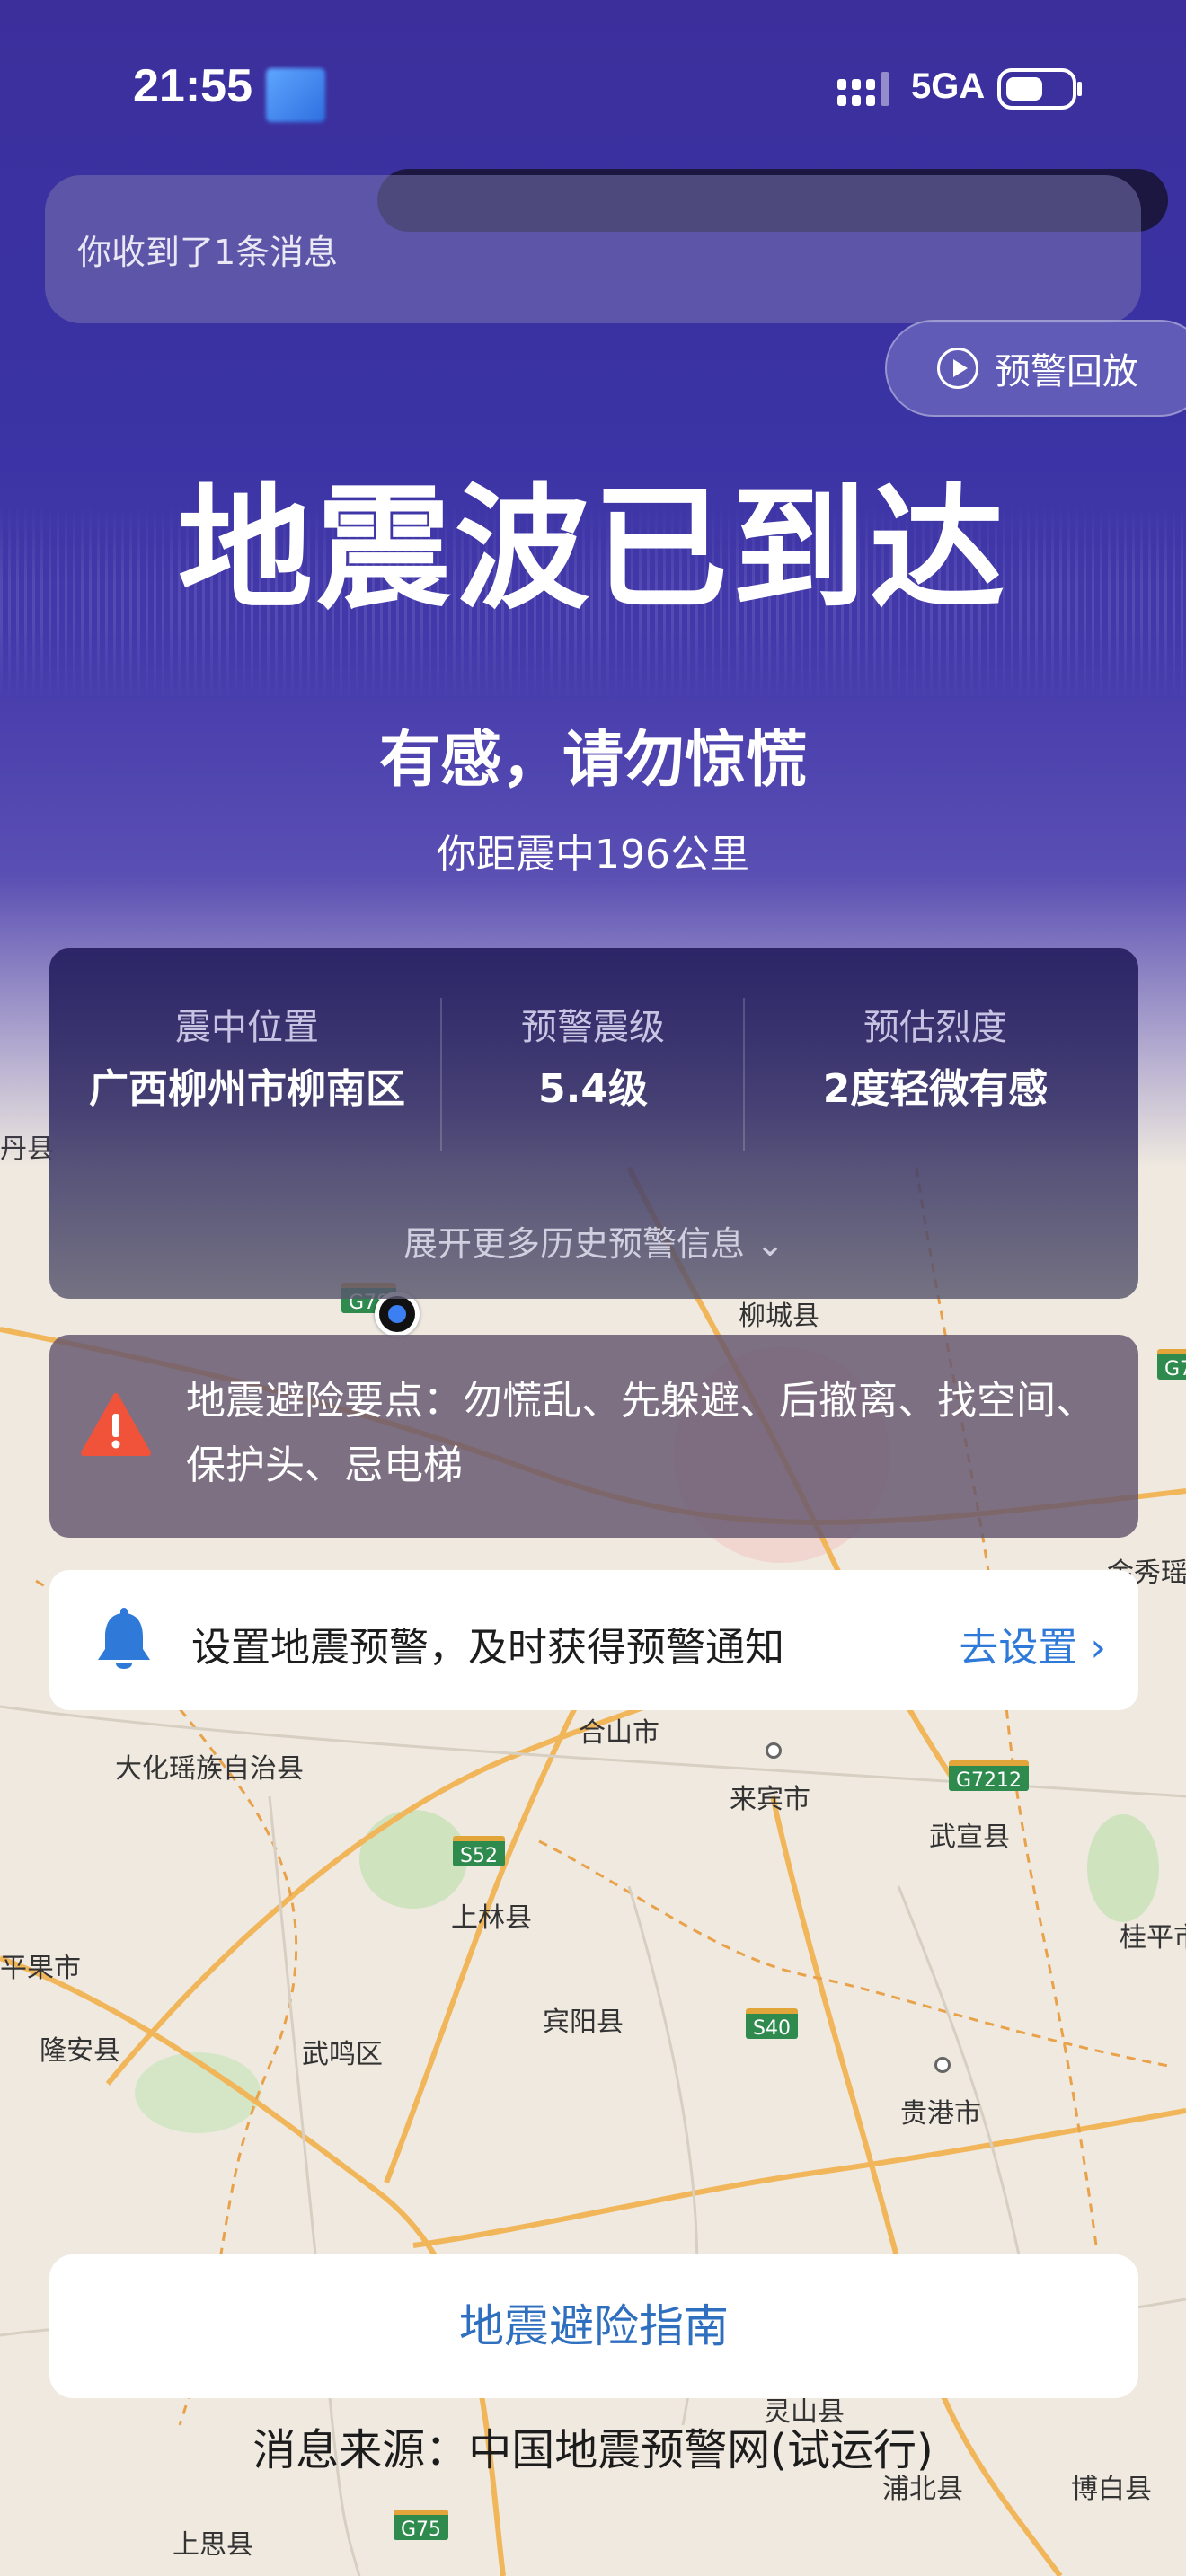 The height and width of the screenshot is (2576, 1186). Describe the element at coordinates (940, 2114) in the screenshot. I see `map-label-city: 贵港市` at that location.